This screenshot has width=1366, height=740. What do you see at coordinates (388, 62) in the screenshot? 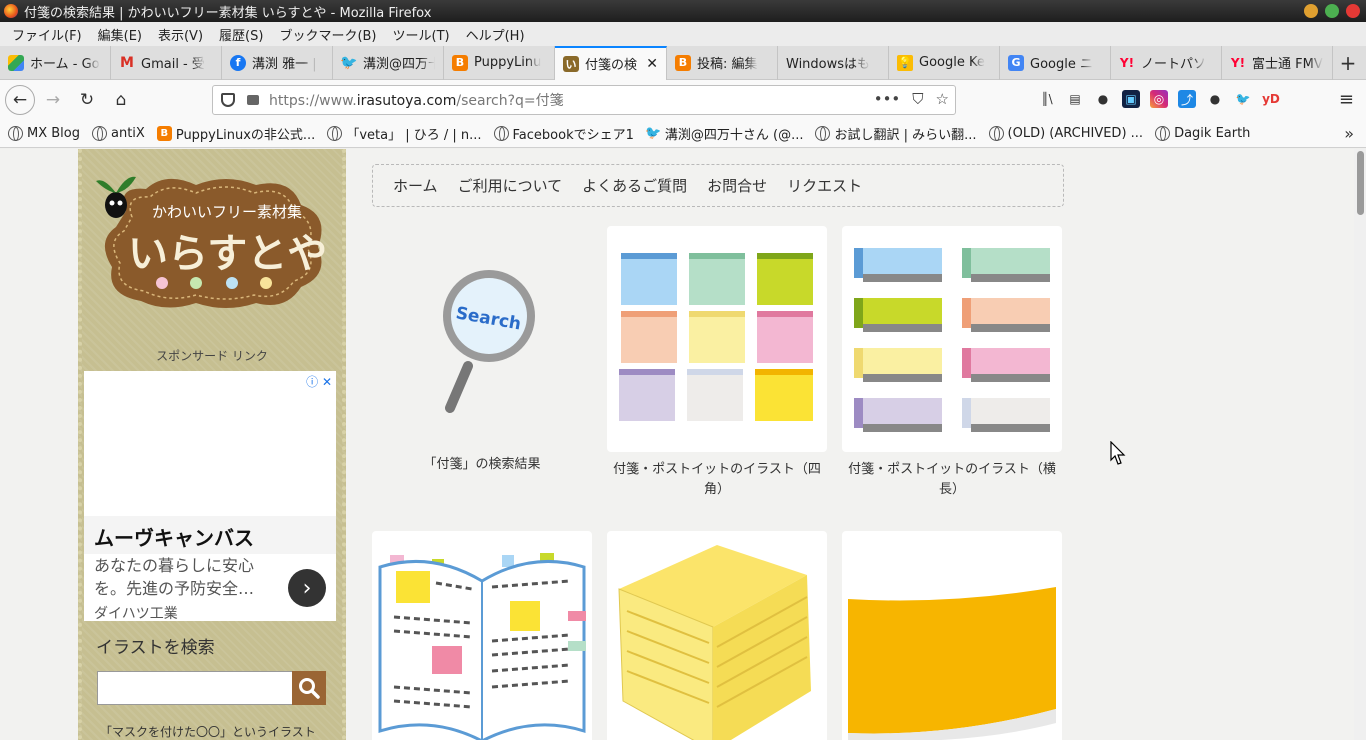
I see `tab-twitter: 🐦 溝渕@四万十` at bounding box center [388, 62].